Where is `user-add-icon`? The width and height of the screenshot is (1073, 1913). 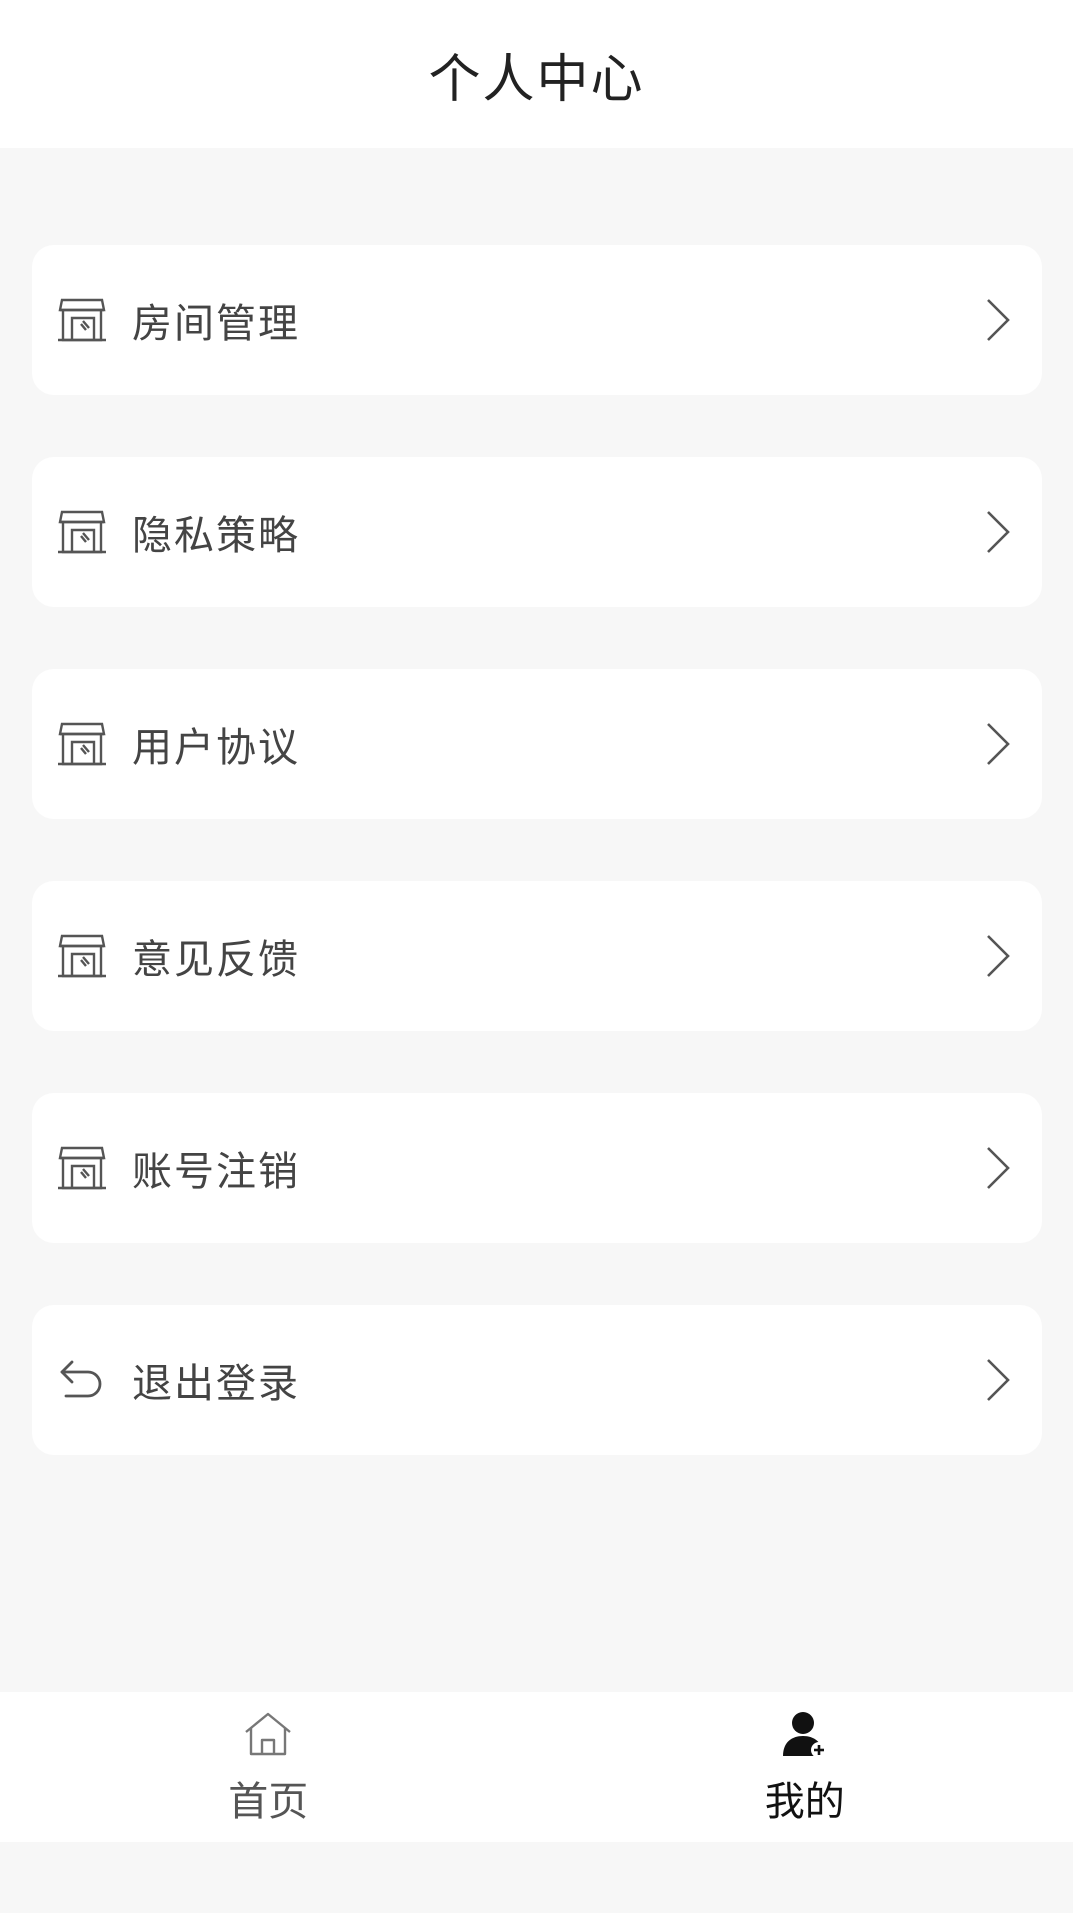 user-add-icon is located at coordinates (805, 1734).